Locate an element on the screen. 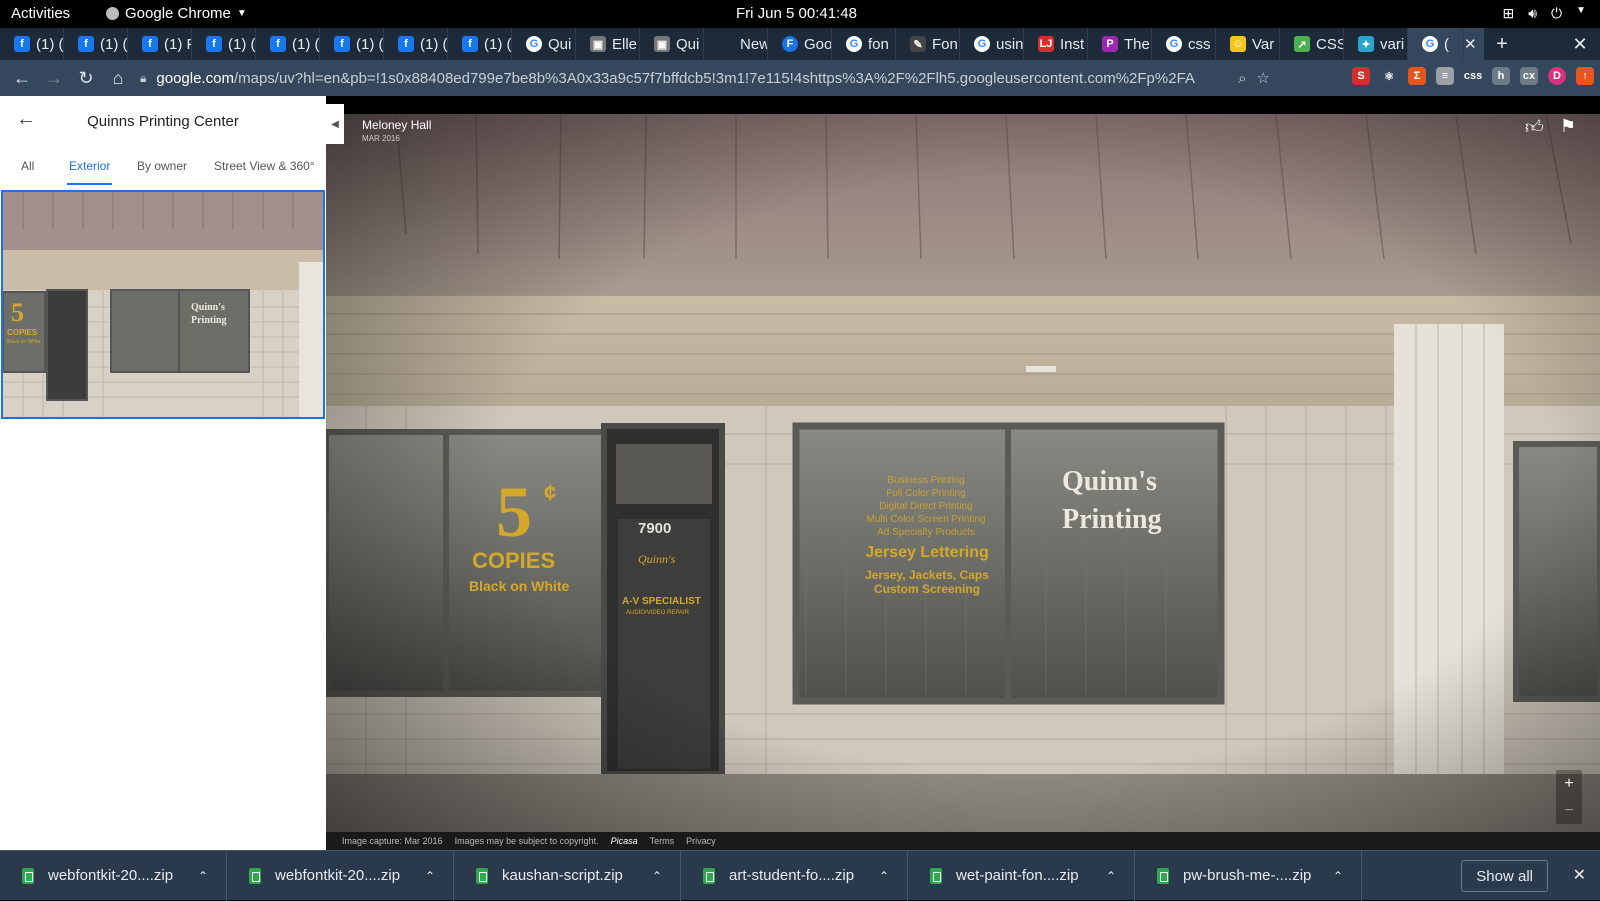  bookmark-star-icon: ☆ is located at coordinates (1263, 78).